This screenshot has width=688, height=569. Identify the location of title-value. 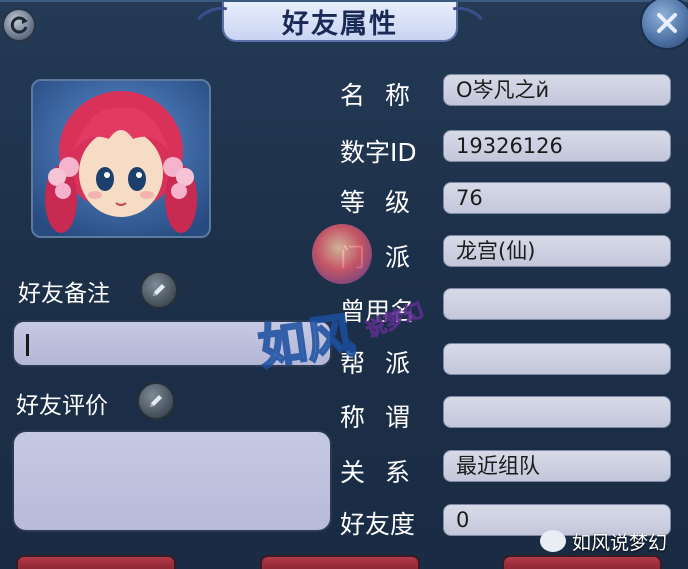
(557, 412).